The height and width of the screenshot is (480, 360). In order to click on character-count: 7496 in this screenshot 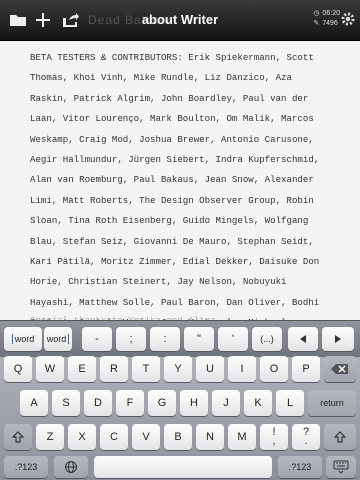, I will do `click(330, 23)`.